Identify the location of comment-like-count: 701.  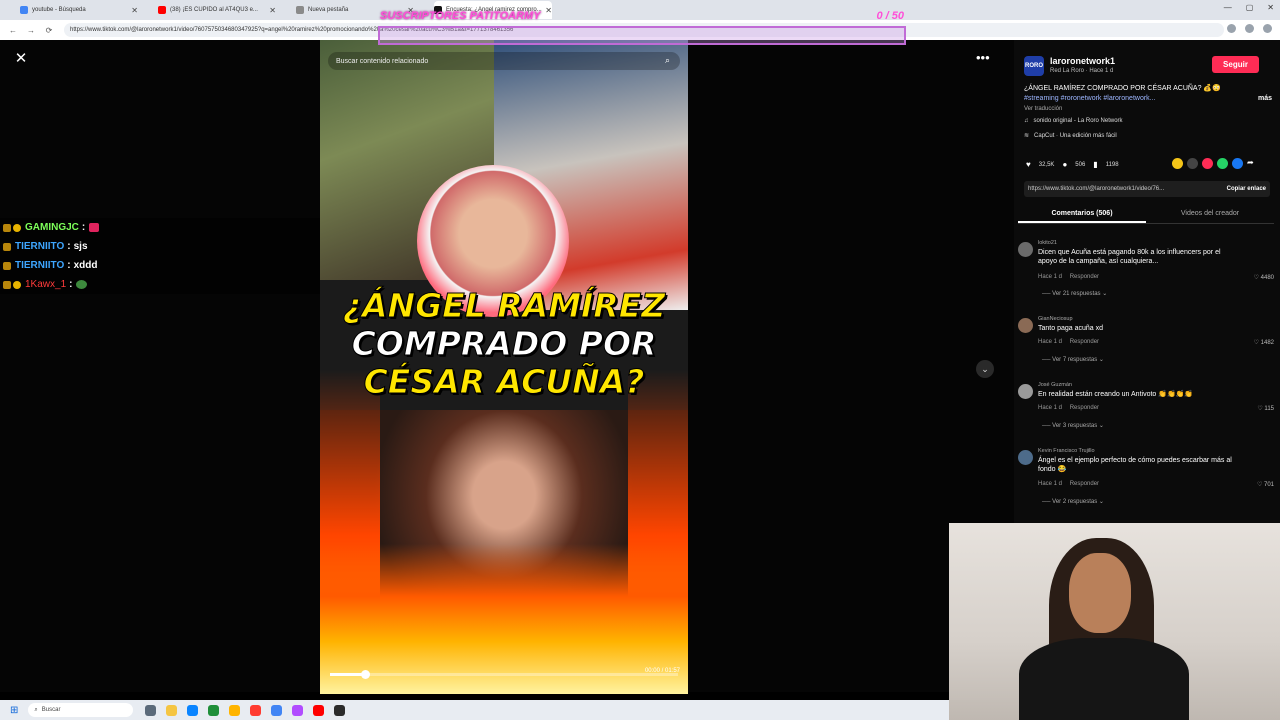
(1268, 485).